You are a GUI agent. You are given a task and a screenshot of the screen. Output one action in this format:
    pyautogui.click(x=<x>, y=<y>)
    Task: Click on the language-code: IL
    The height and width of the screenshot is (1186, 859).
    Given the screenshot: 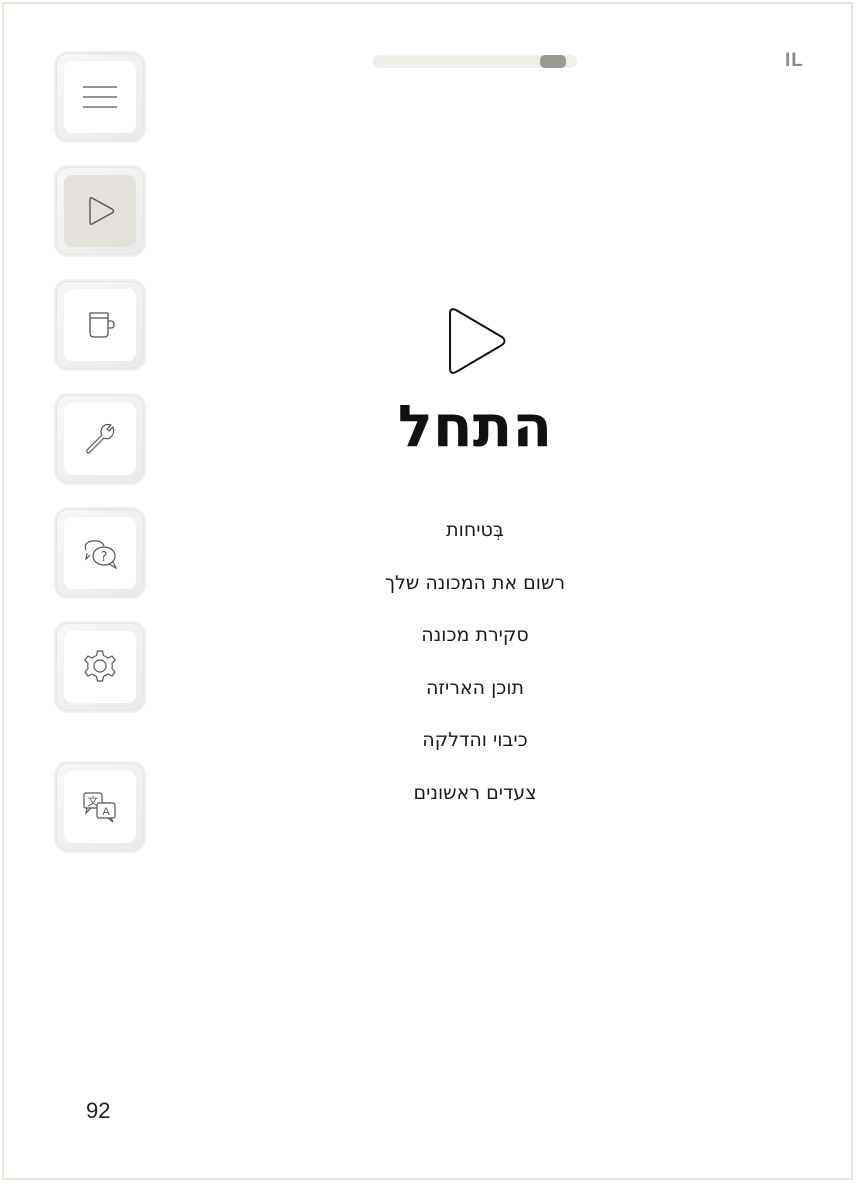 What is the action you would take?
    pyautogui.click(x=794, y=60)
    